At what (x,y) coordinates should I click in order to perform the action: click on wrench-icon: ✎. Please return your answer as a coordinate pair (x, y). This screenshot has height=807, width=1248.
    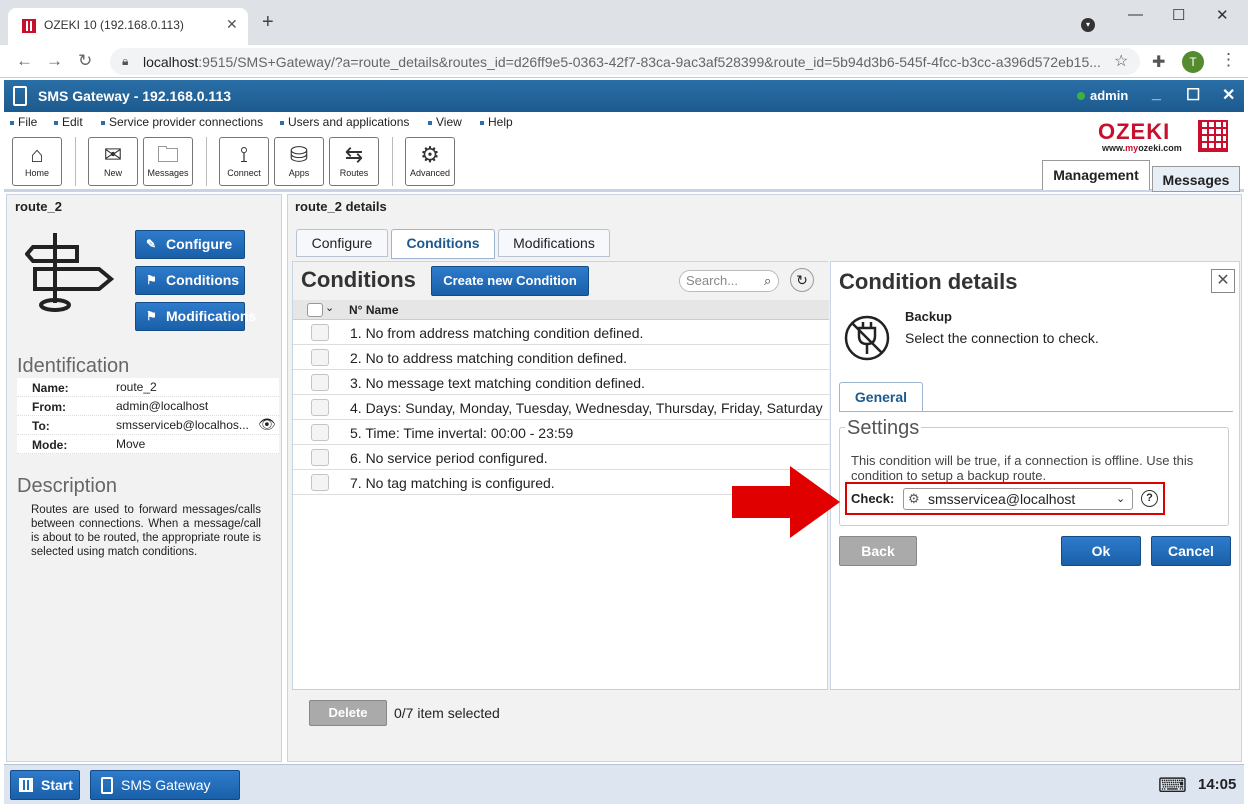
    Looking at the image, I should click on (151, 244).